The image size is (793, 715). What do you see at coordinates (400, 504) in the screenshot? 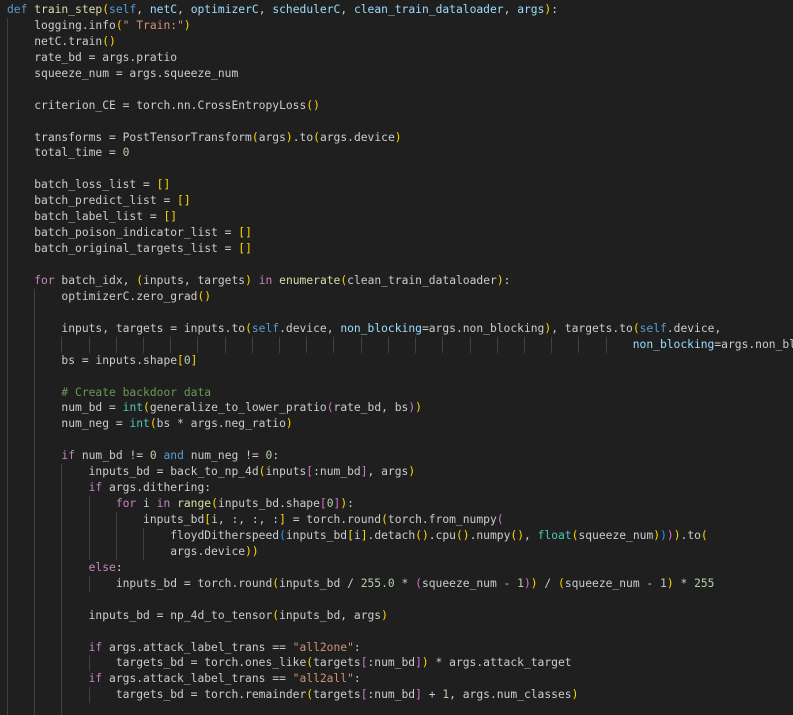
I see `code-line: for i in range(inputs_bd.shape[0]):` at bounding box center [400, 504].